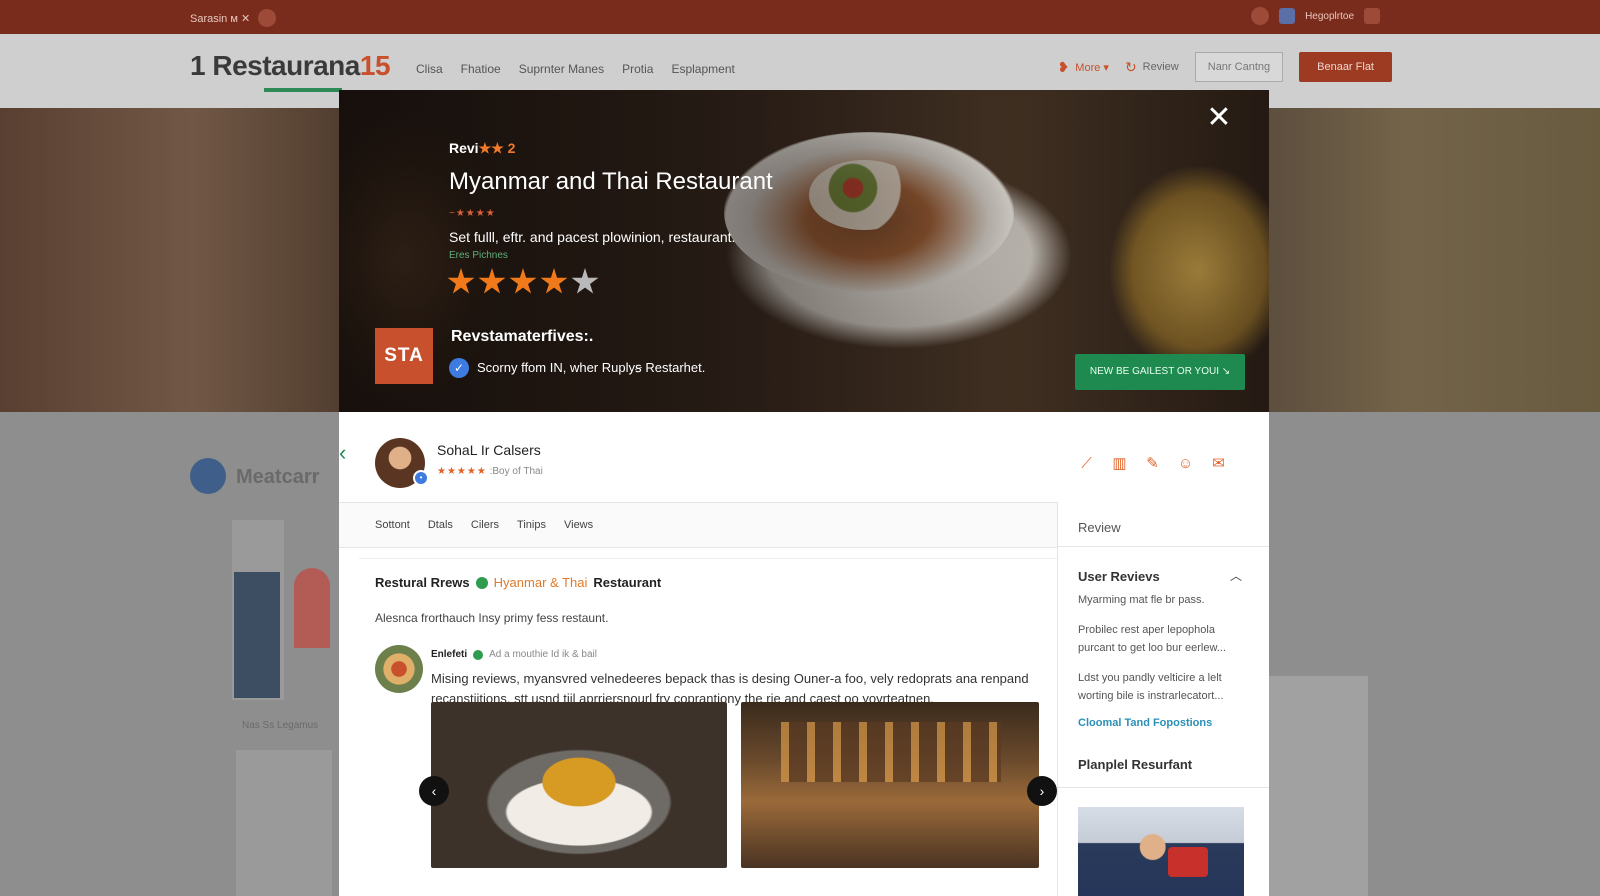  I want to click on mini-rating: ~★★★★, so click(472, 213).